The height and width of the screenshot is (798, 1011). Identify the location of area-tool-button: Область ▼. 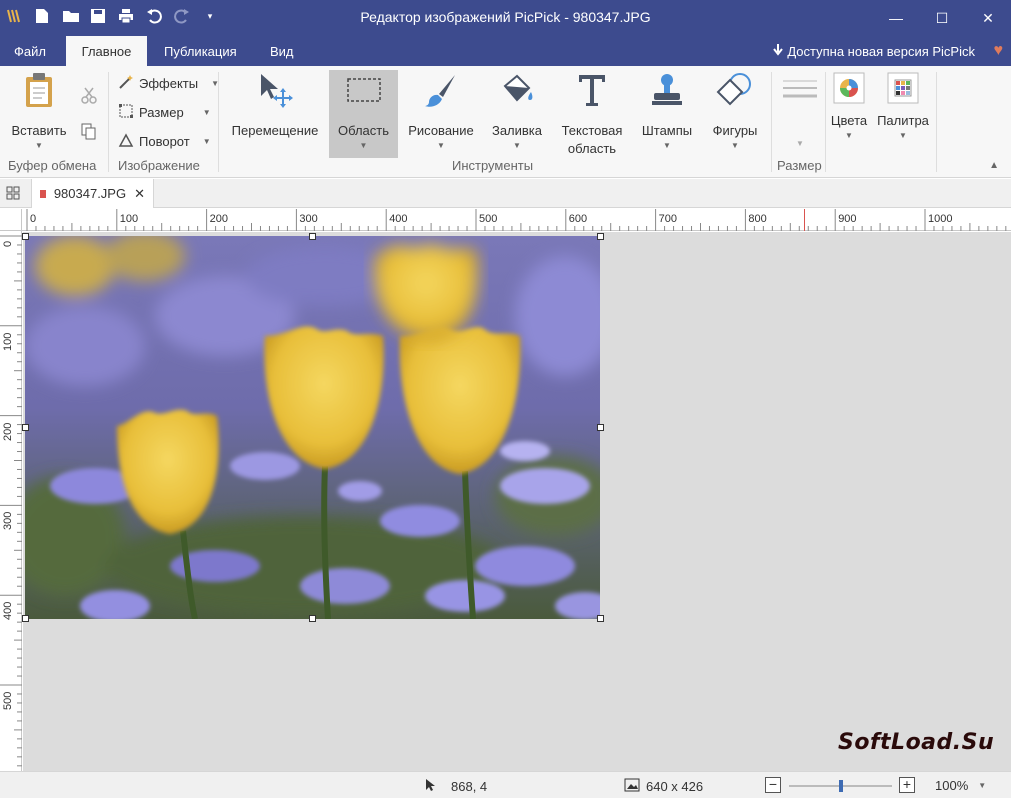
(363, 114).